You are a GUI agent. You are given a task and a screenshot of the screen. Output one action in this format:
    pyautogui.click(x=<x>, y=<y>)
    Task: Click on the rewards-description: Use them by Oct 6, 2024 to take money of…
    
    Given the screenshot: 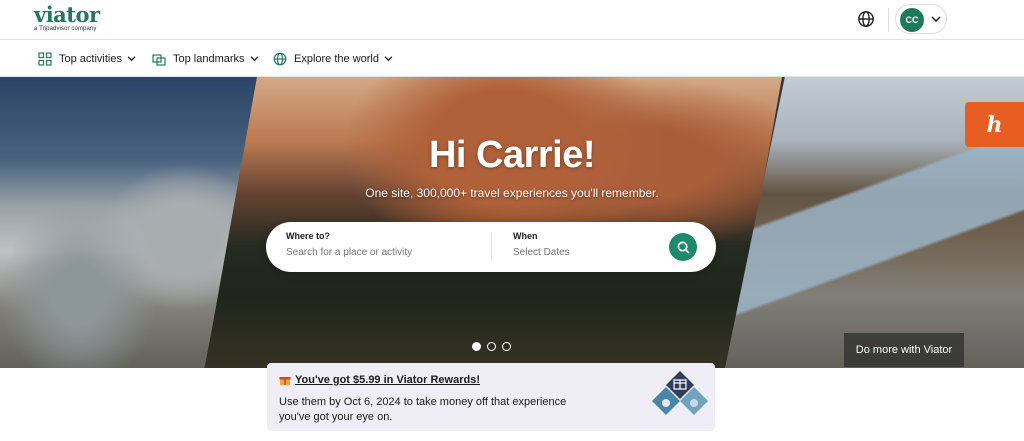 What is the action you would take?
    pyautogui.click(x=423, y=409)
    